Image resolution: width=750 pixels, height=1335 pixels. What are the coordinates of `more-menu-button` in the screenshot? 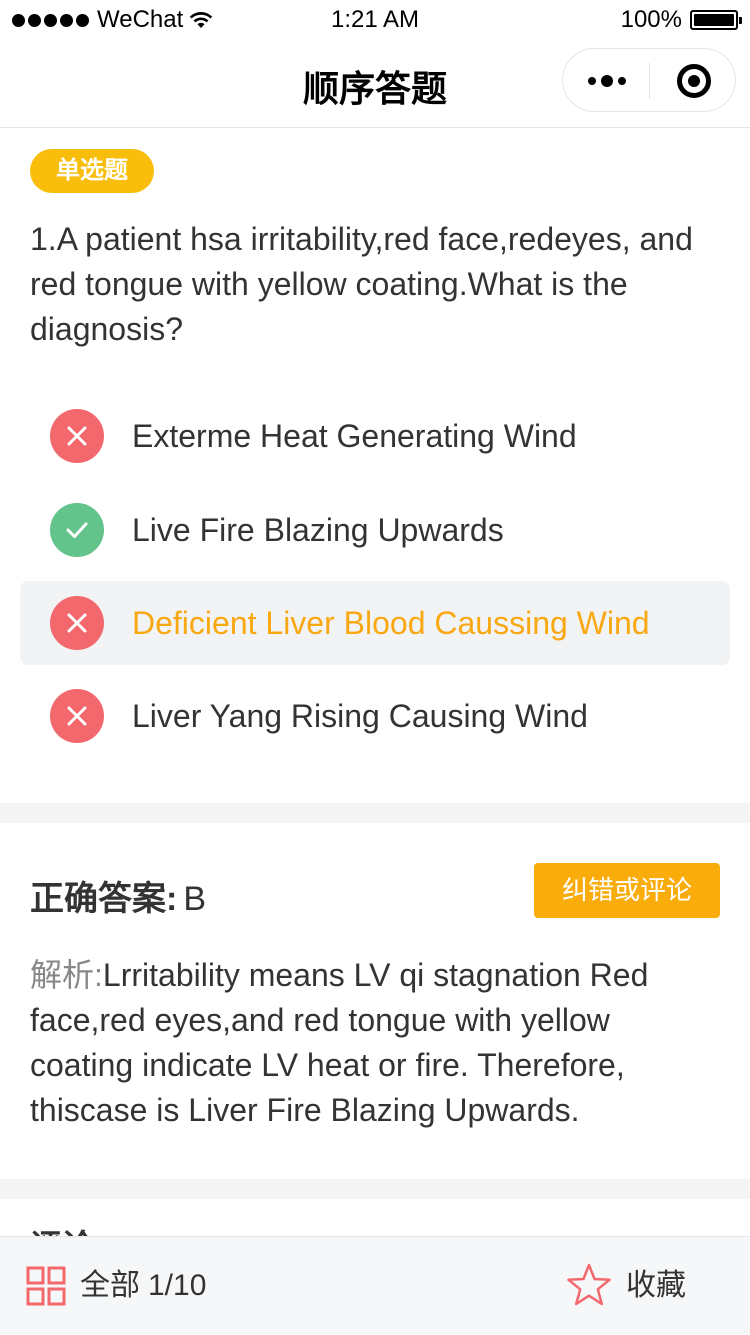 It's located at (606, 81).